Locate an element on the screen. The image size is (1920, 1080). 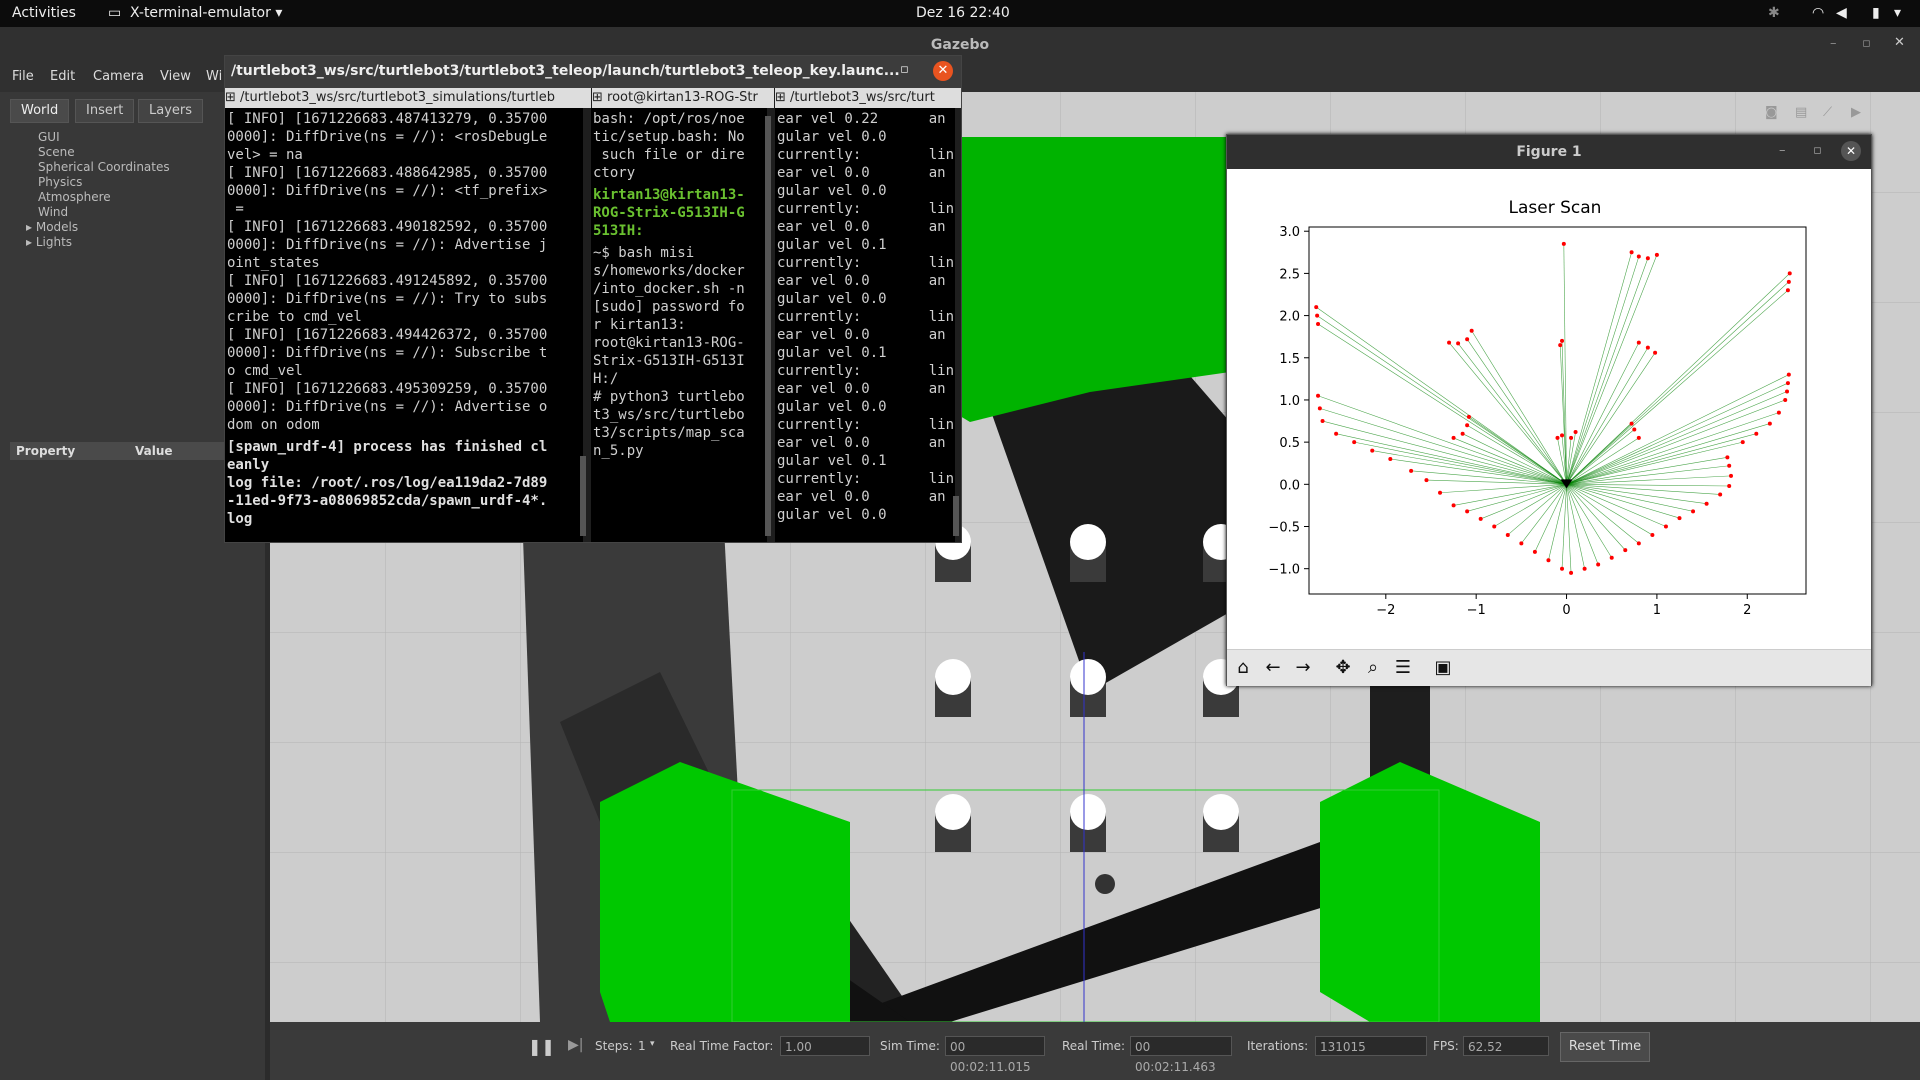
x-tick-label: −2 is located at coordinates (1385, 610).